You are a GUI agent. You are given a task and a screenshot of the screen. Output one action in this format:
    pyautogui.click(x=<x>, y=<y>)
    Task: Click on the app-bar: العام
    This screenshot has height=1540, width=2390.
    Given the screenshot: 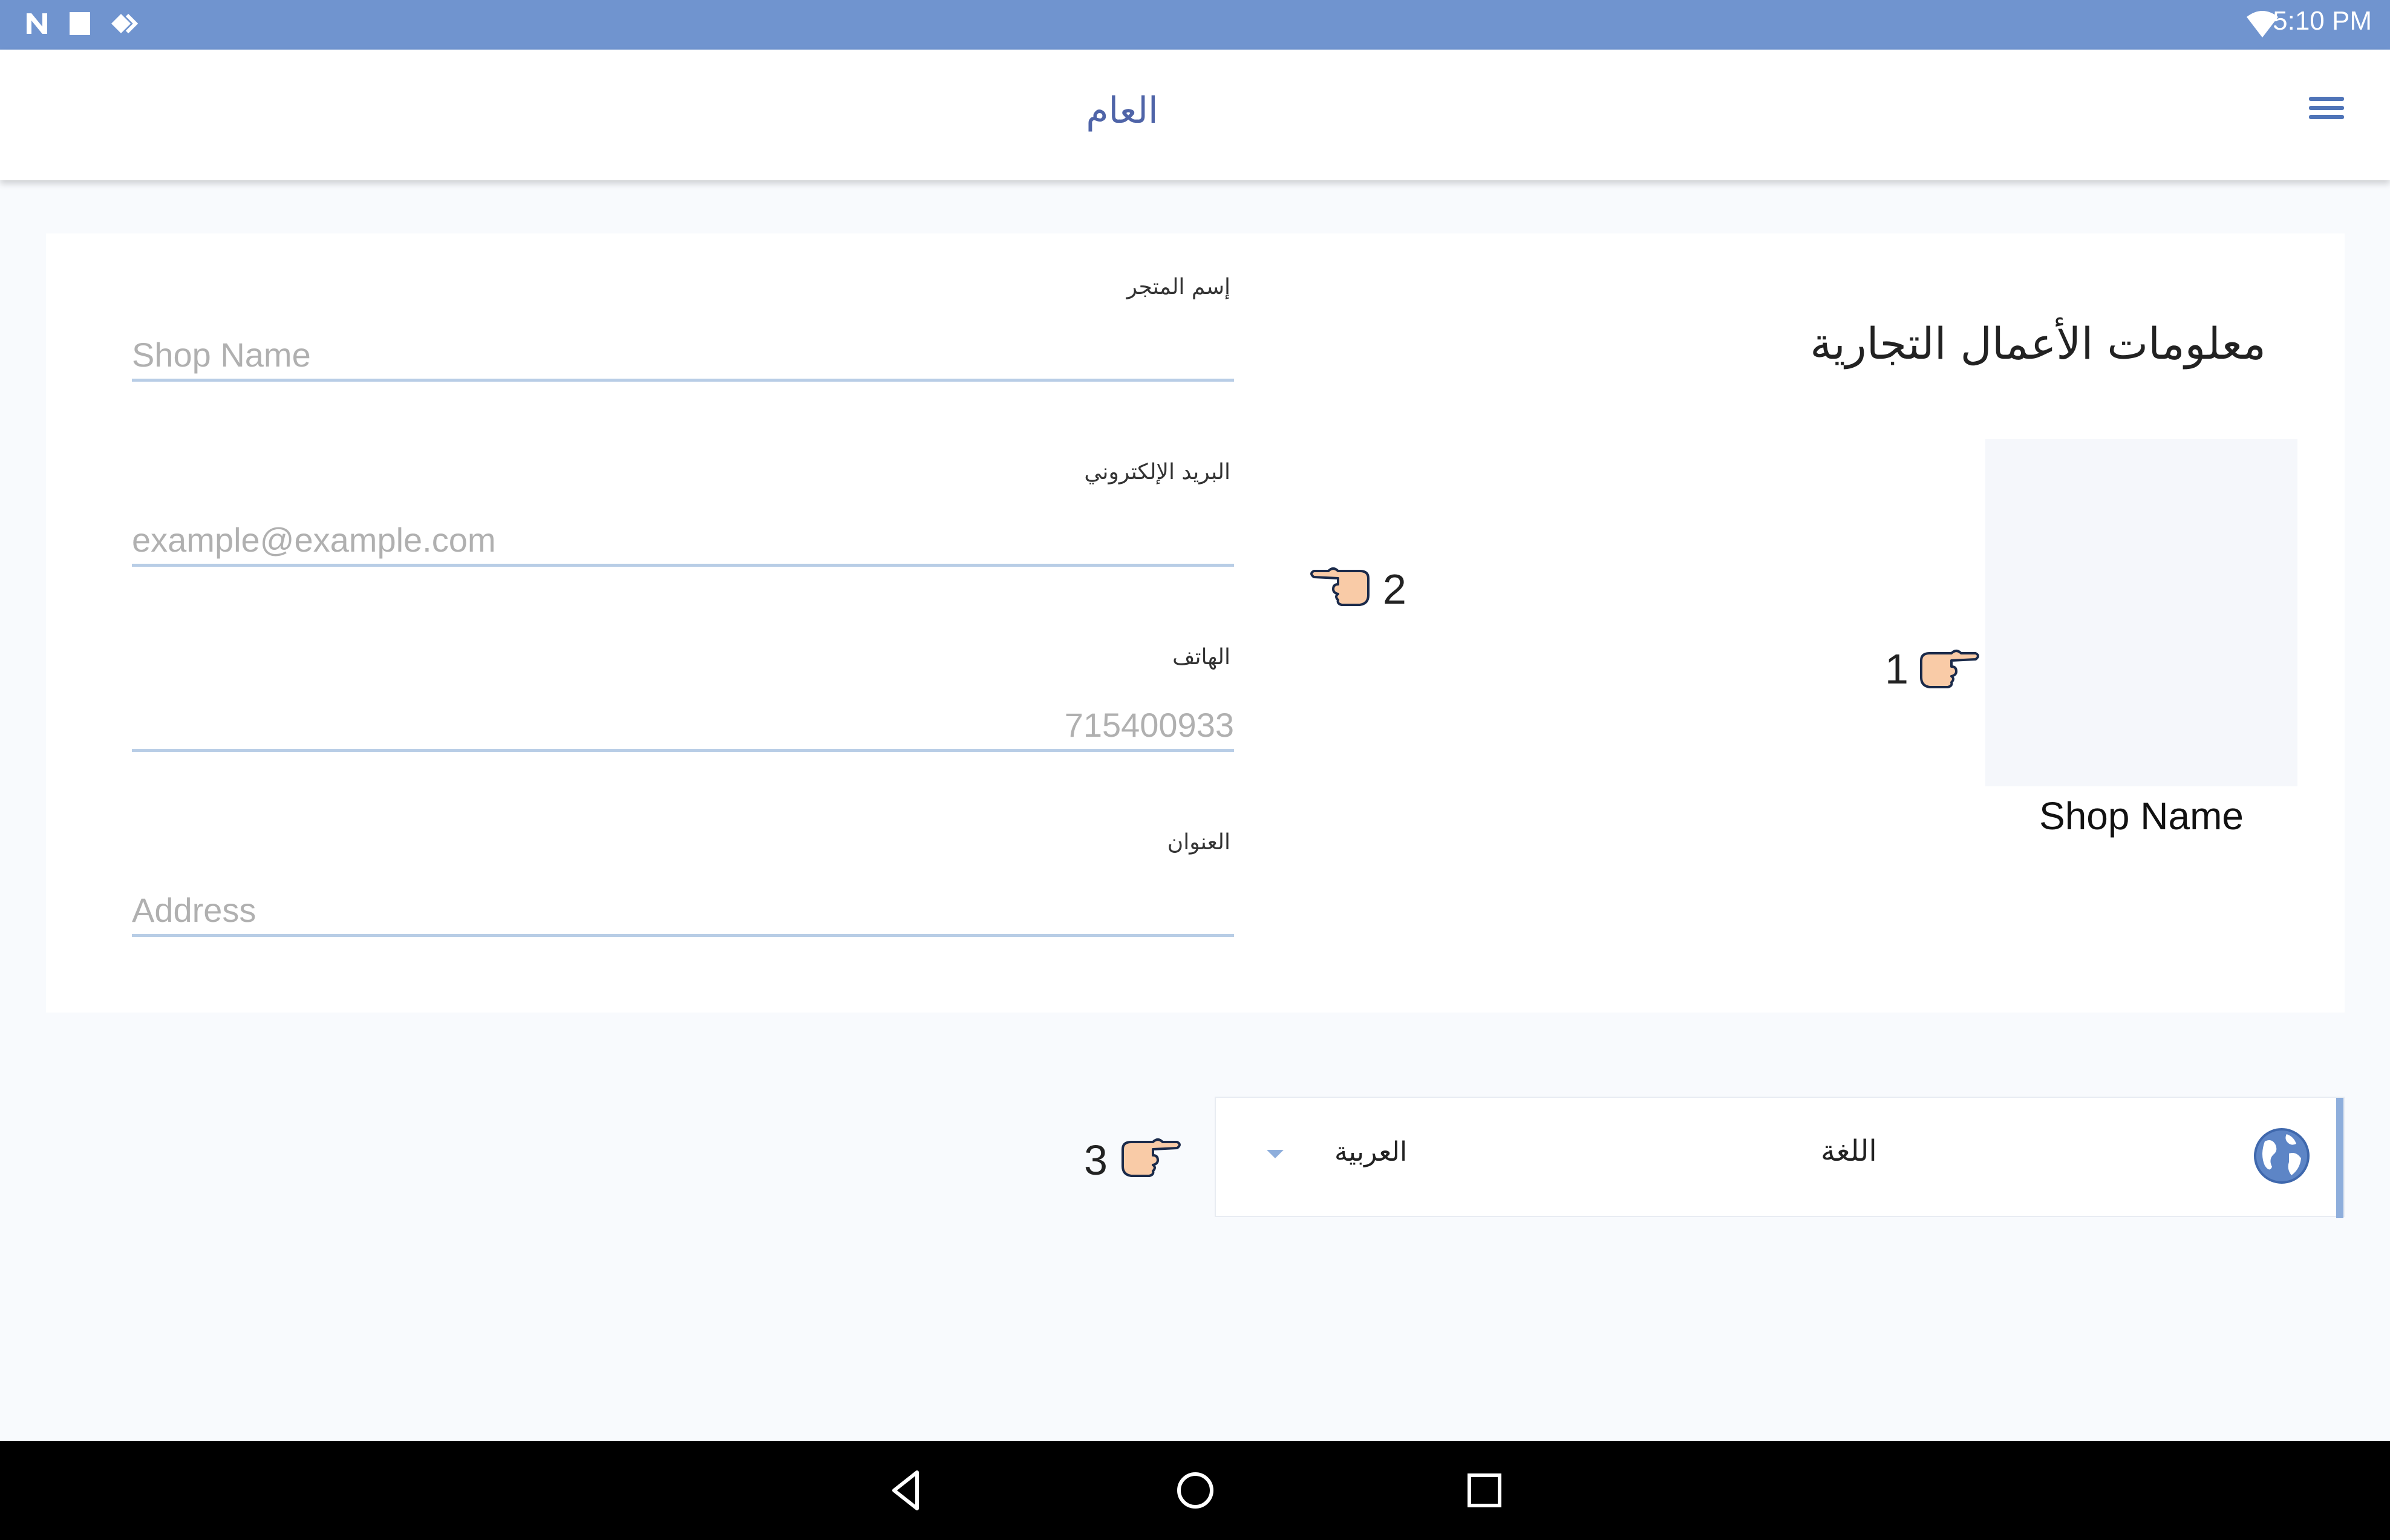 What is the action you would take?
    pyautogui.click(x=1195, y=115)
    